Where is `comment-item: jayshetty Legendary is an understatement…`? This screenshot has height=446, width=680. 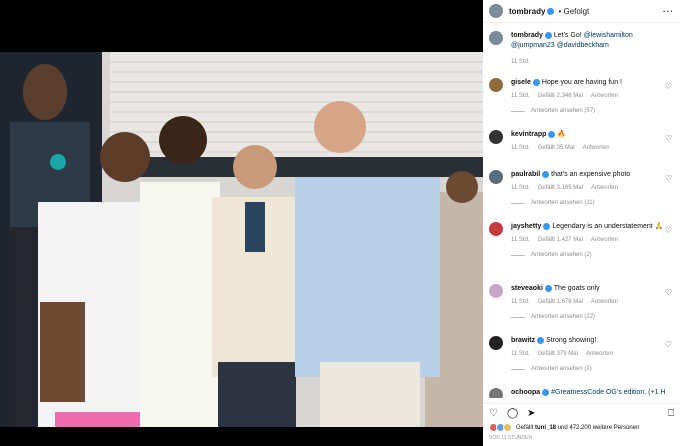 comment-item: jayshetty Legendary is an understatement… is located at coordinates (581, 253).